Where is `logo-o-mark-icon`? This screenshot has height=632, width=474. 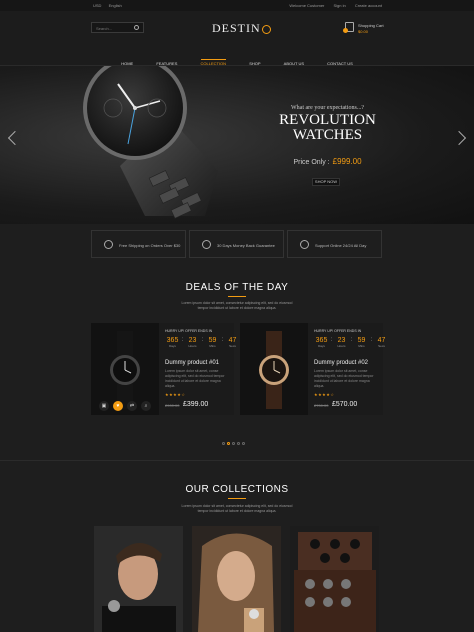
logo-o-mark-icon is located at coordinates (266, 29).